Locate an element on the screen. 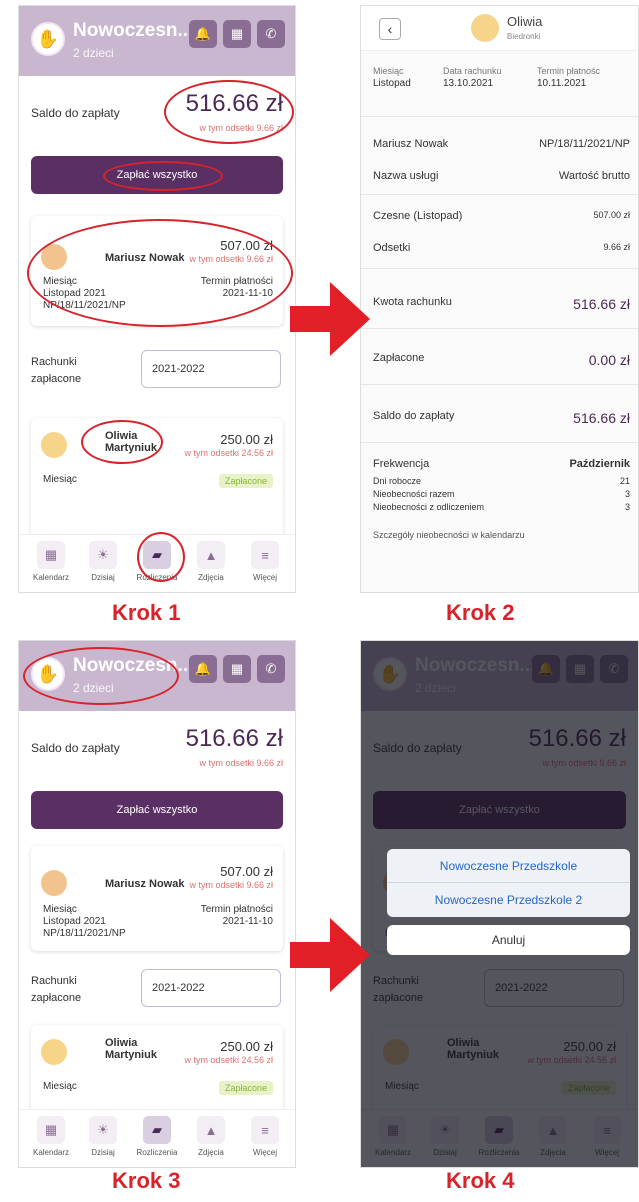 The image size is (639, 1202). balance-value: 516.66 zł is located at coordinates (601, 418).